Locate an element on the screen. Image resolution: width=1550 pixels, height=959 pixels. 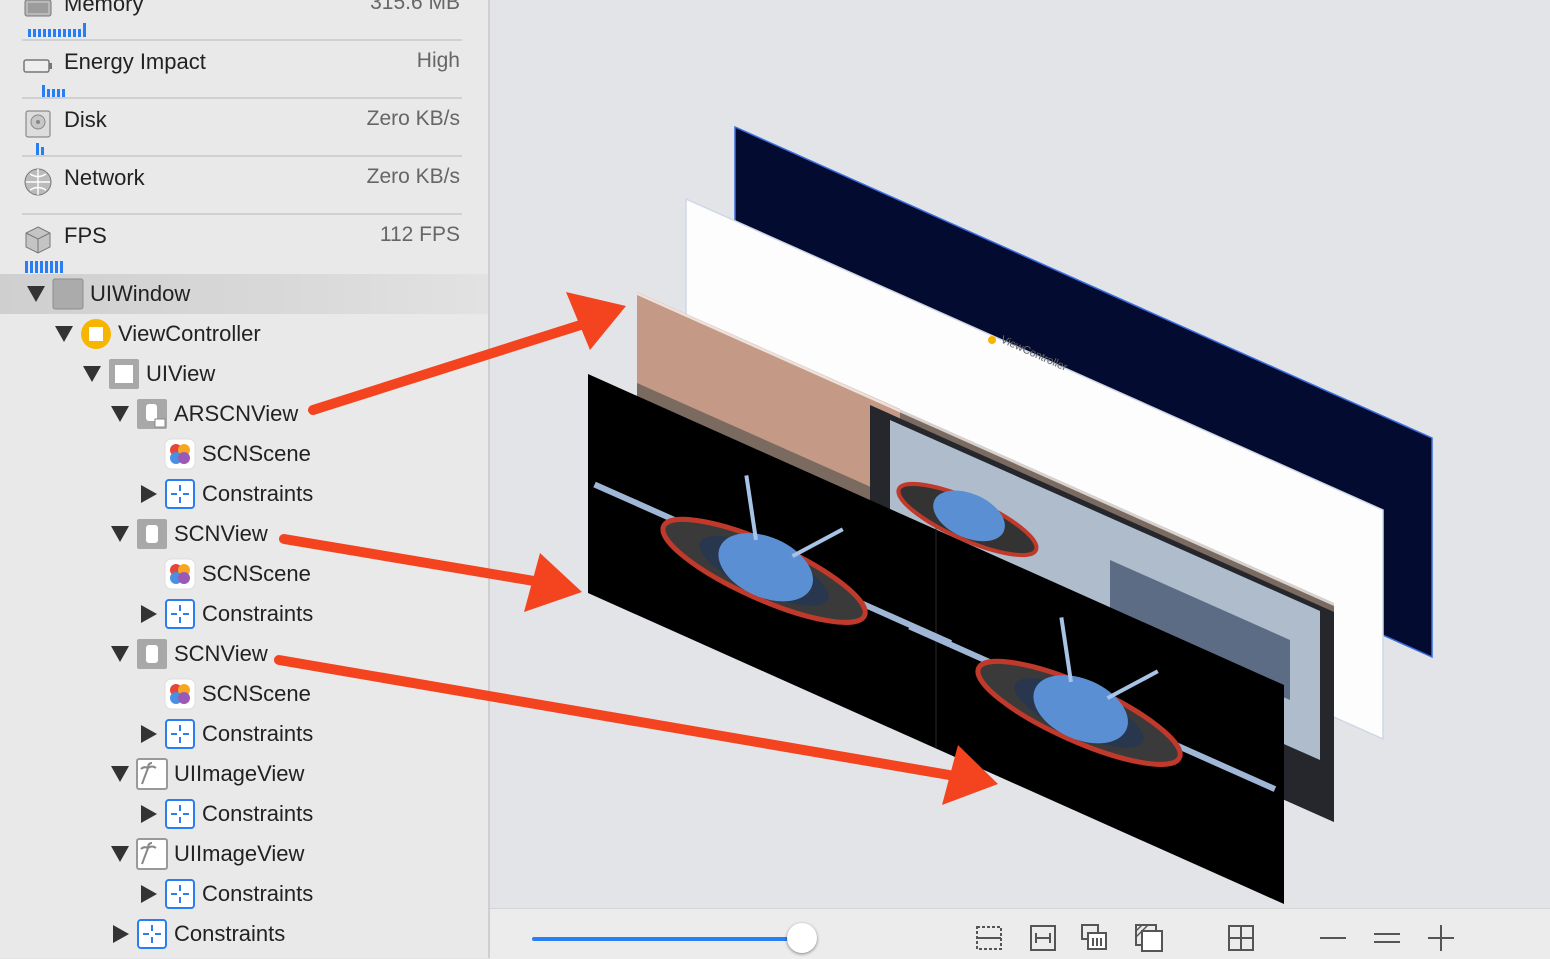
battery-icon is located at coordinates (37, 66).